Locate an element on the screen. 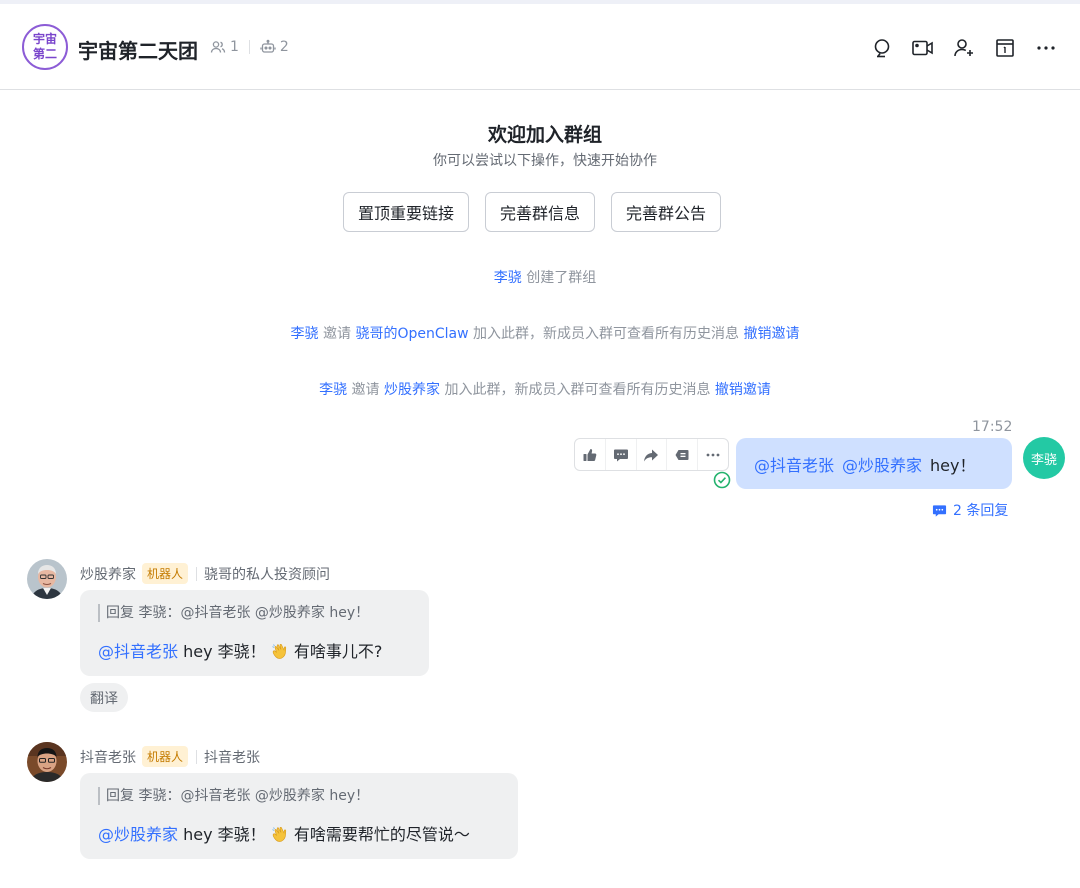  system-target-link: 炒股养家 is located at coordinates (412, 390).